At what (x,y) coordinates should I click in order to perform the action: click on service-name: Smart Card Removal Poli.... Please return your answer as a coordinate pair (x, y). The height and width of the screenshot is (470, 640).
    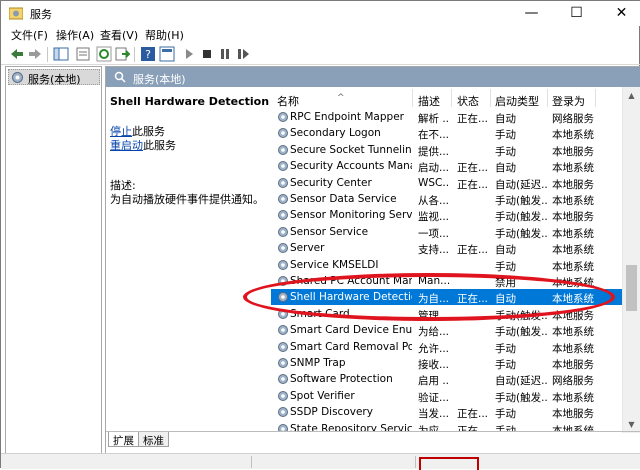
    Looking at the image, I should click on (351, 346).